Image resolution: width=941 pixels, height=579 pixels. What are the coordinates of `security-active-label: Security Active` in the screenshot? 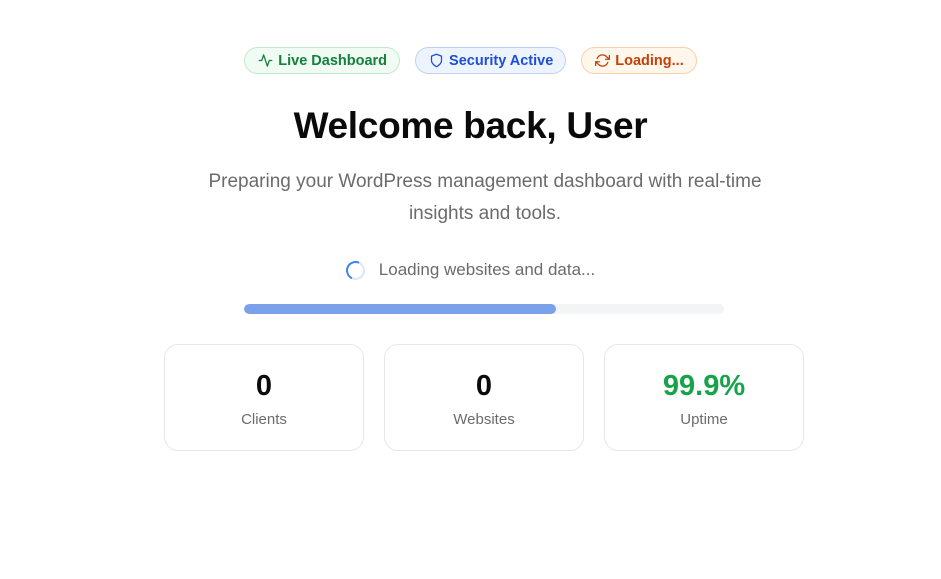 It's located at (501, 60).